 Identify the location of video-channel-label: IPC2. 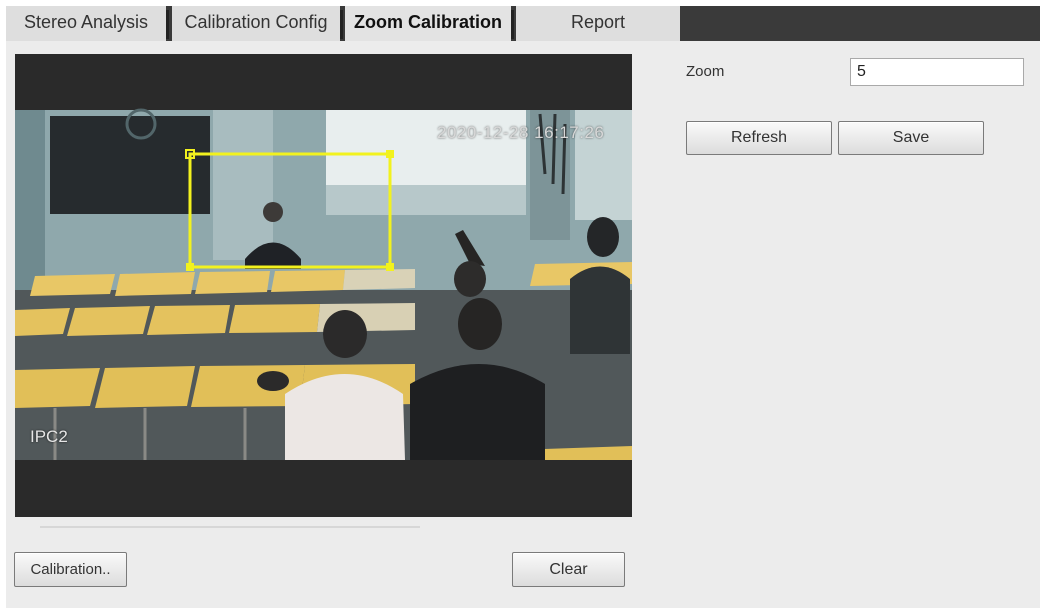
(49, 436).